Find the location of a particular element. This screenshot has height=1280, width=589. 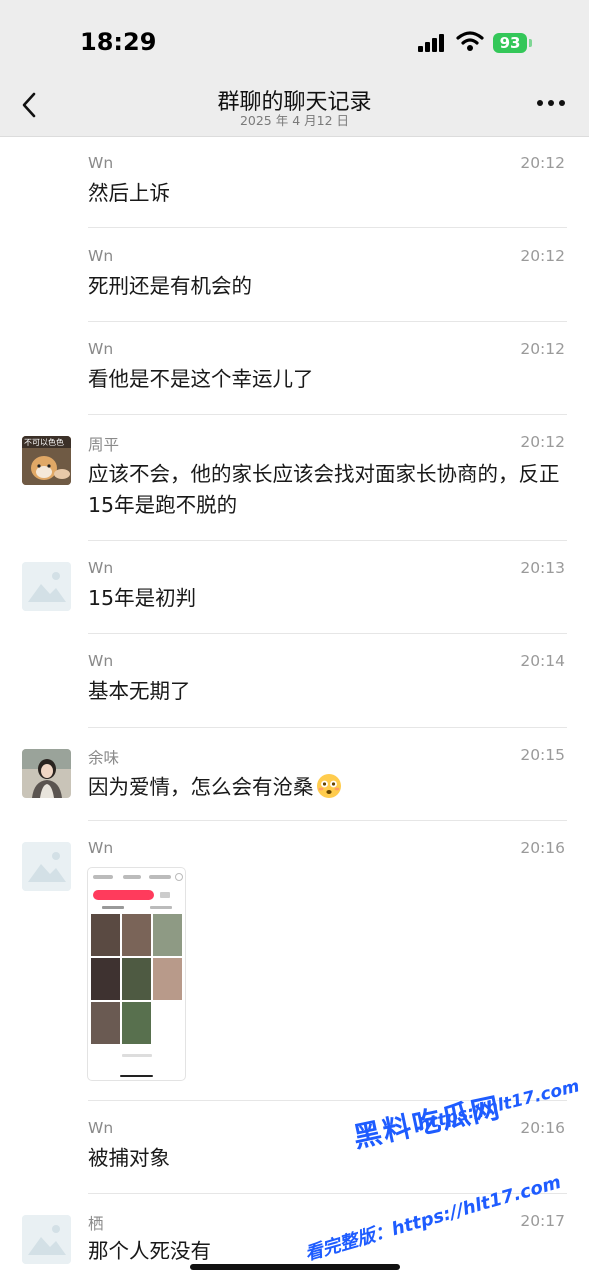

cellular-signal-icon is located at coordinates (432, 43).